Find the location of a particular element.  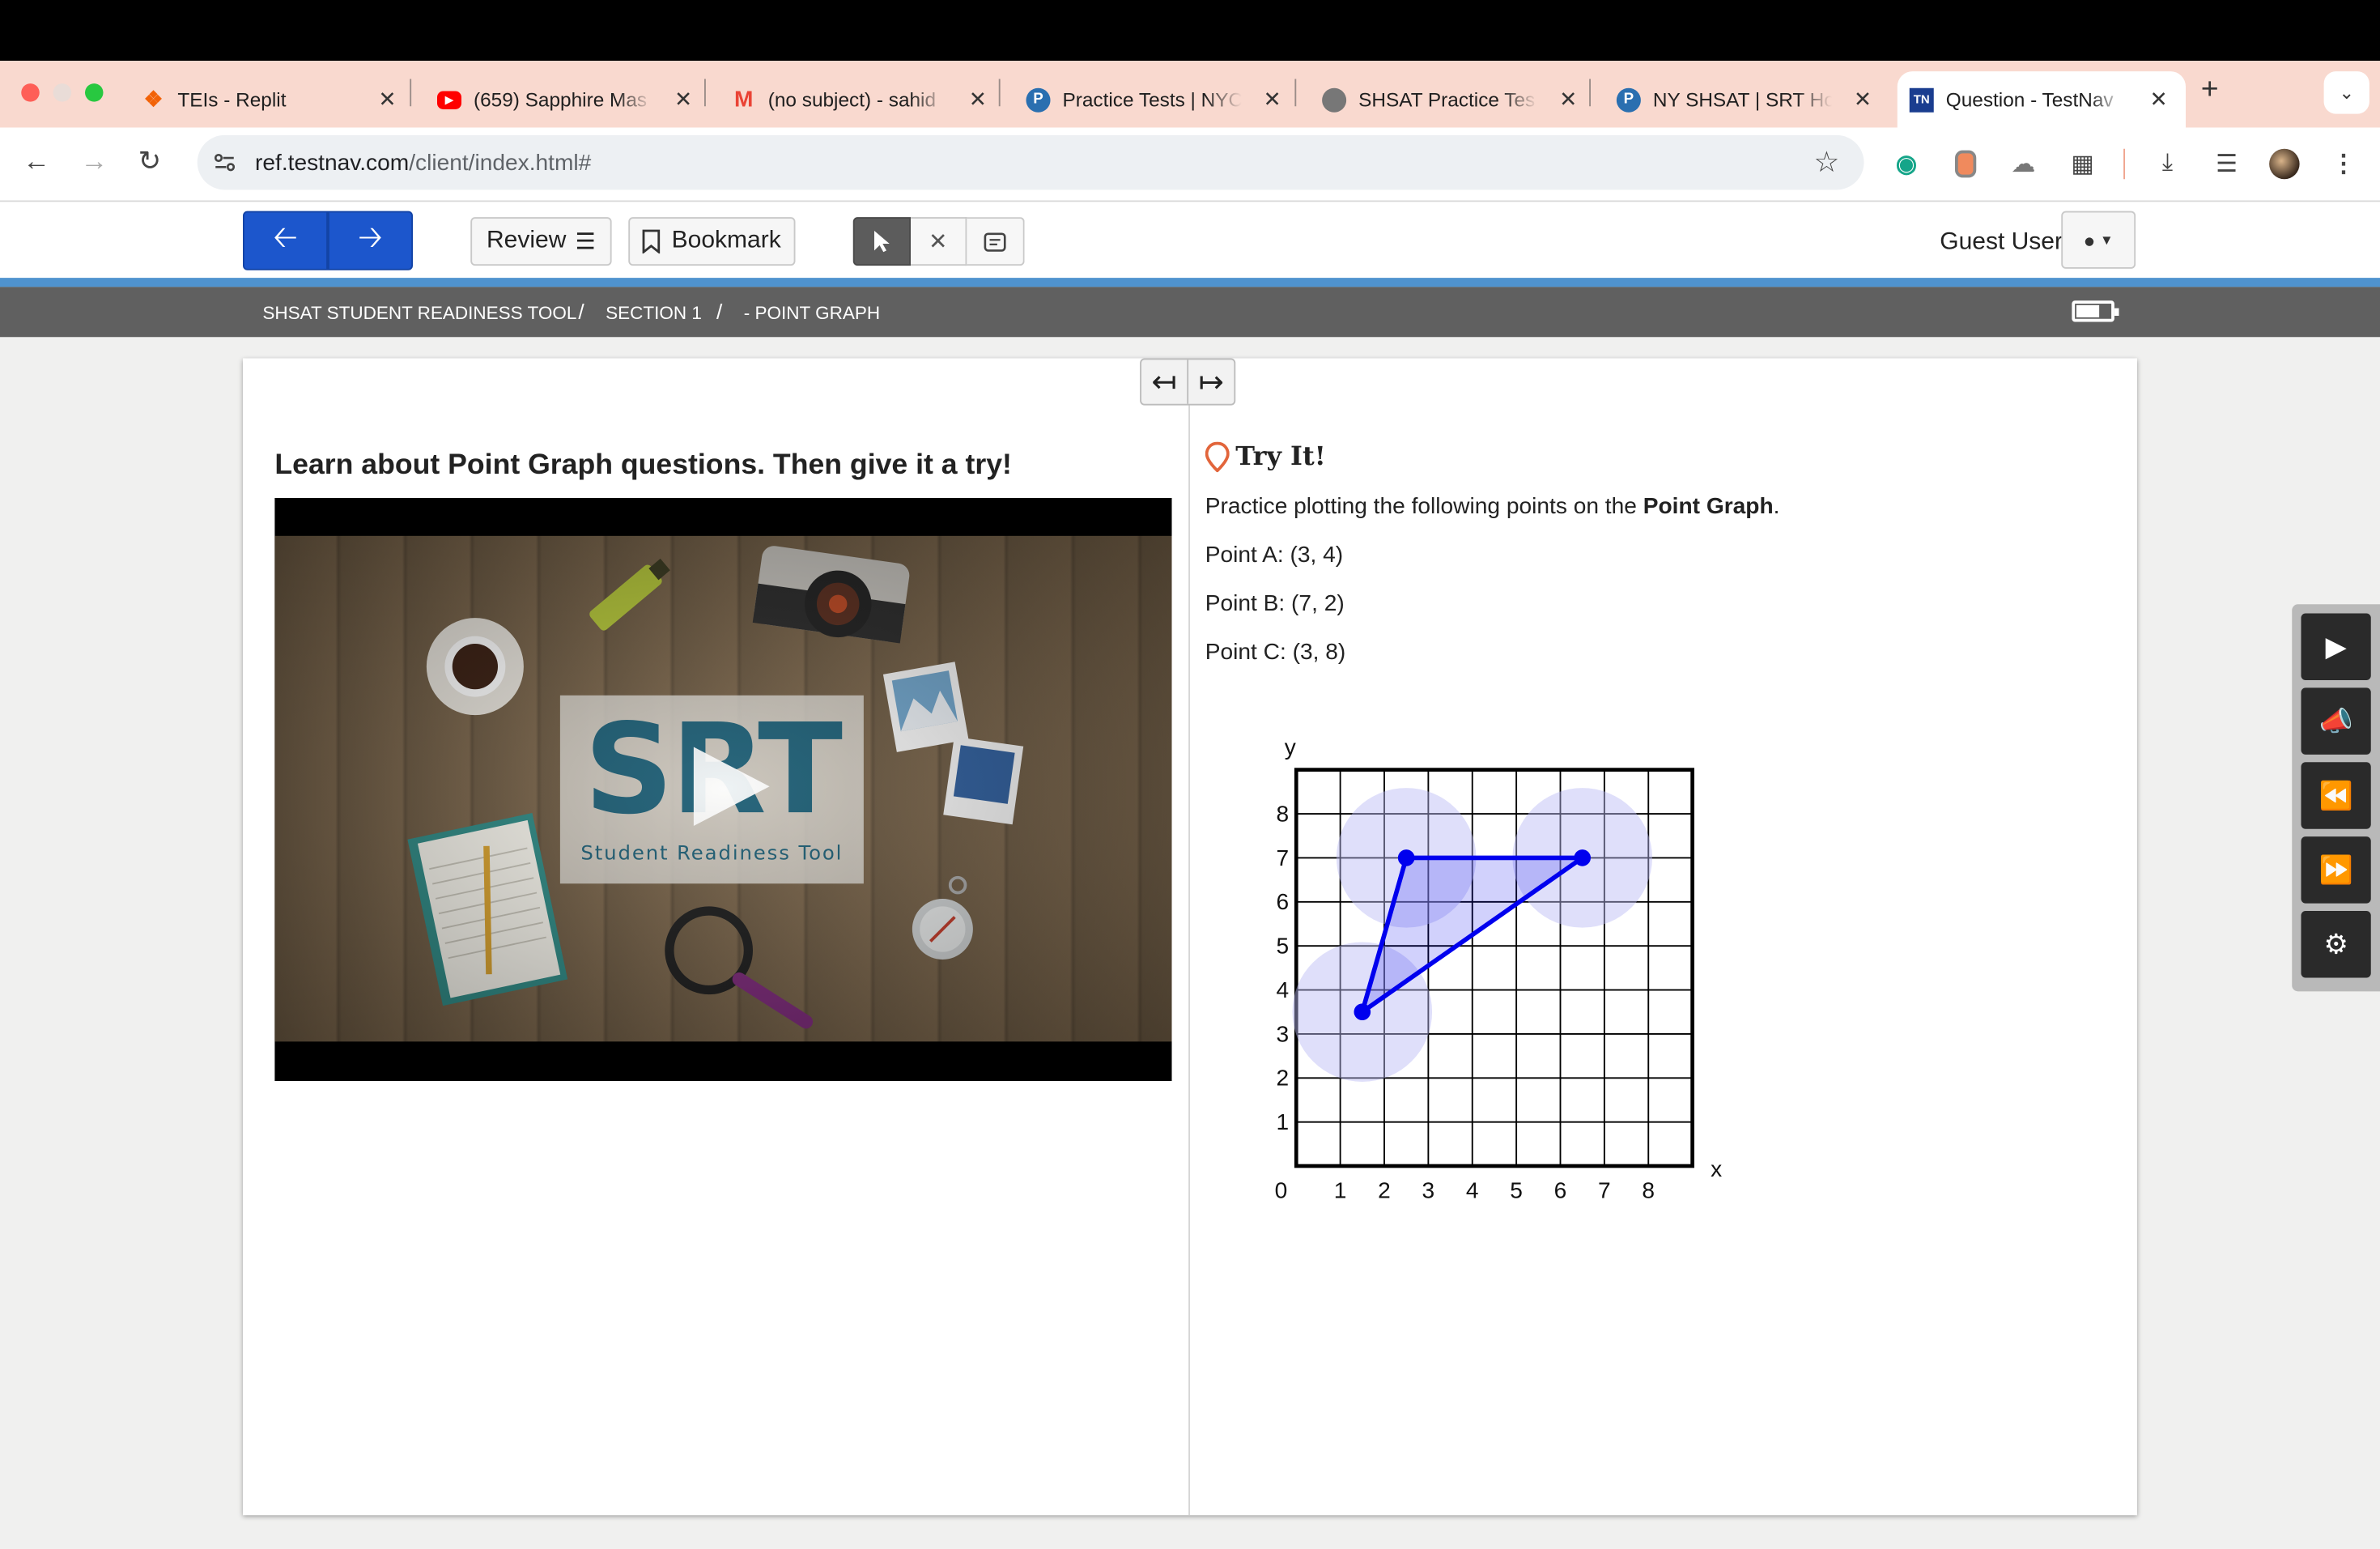

try-it-heading: Try It! is located at coordinates (1265, 457).